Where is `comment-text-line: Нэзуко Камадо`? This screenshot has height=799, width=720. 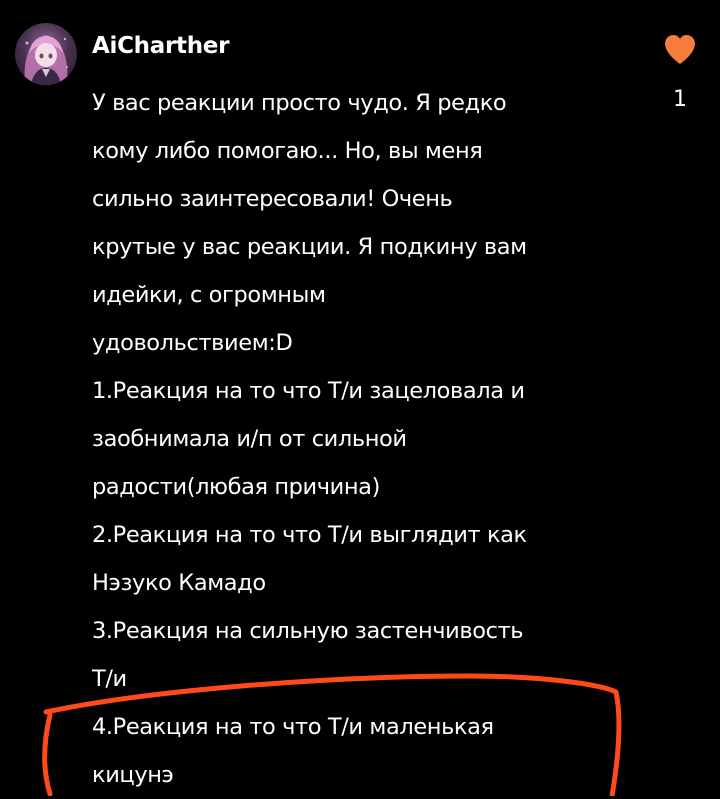 comment-text-line: Нэзуко Камадо is located at coordinates (179, 583).